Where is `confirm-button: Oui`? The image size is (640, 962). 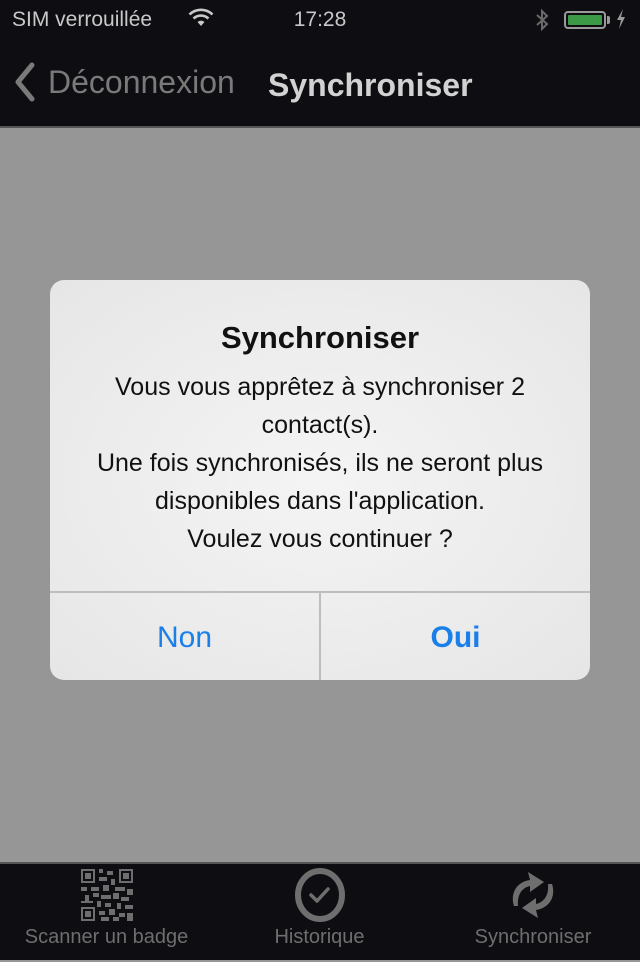 confirm-button: Oui is located at coordinates (455, 636).